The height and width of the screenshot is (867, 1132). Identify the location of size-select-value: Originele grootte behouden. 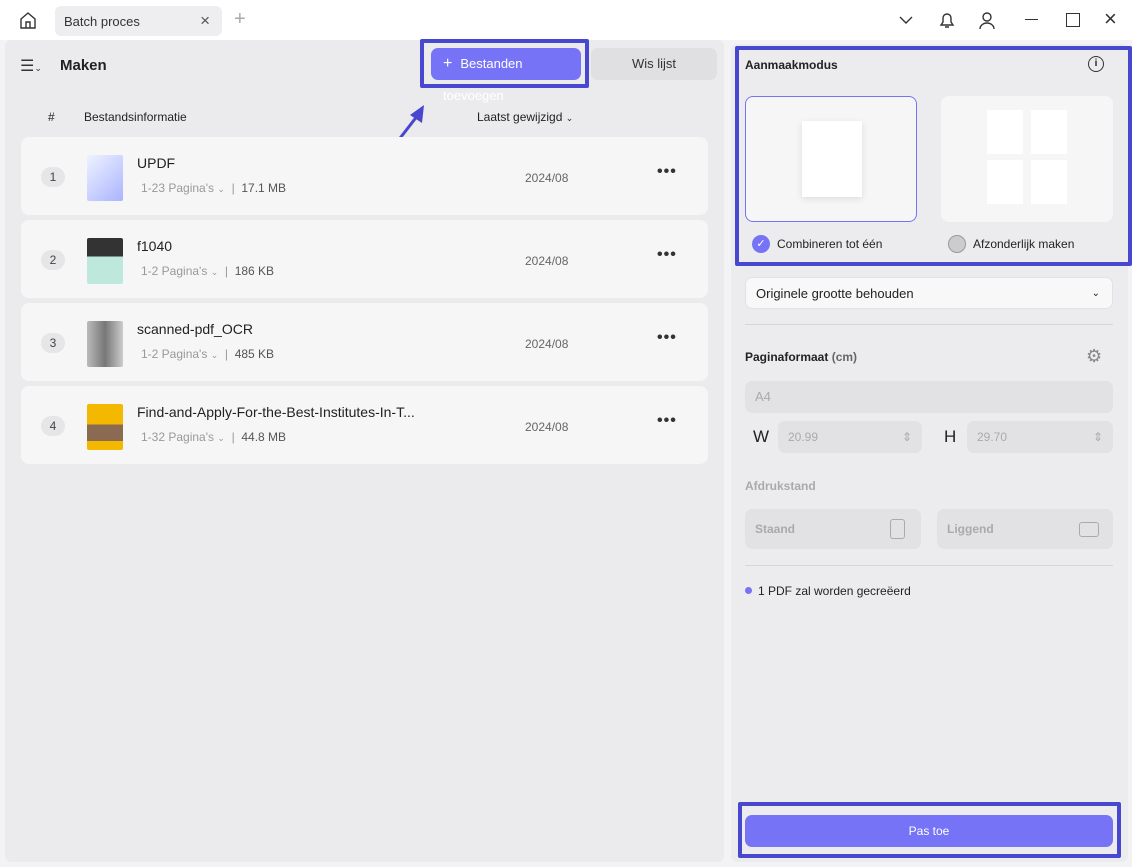
(835, 293).